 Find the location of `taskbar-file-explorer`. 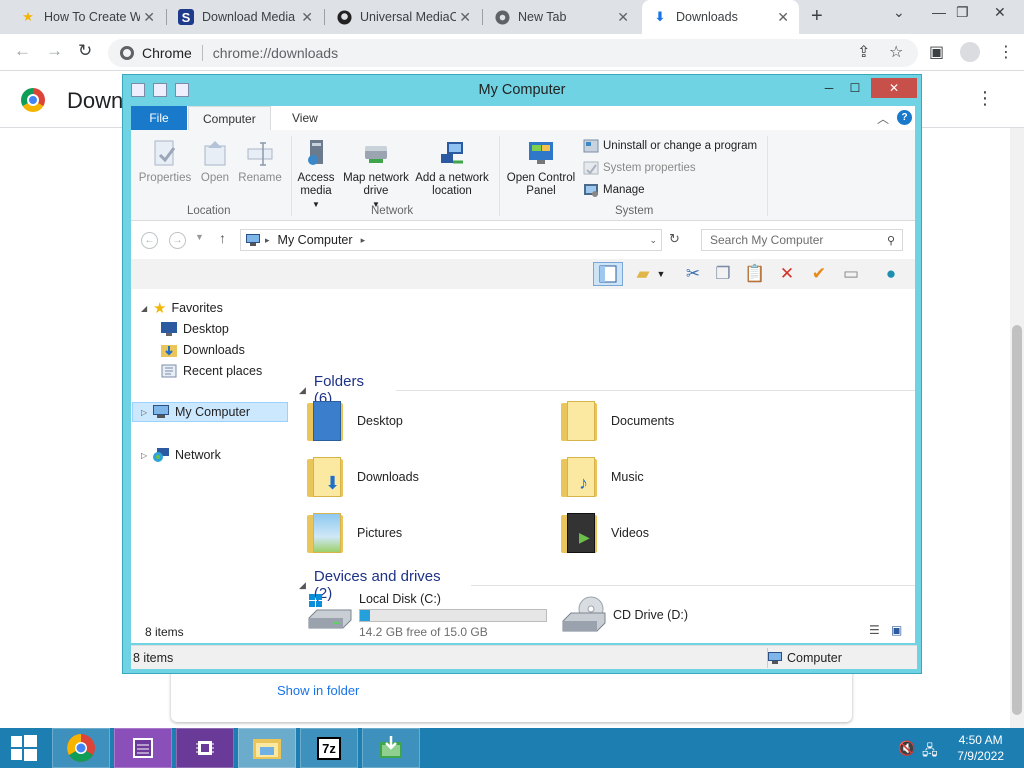

taskbar-file-explorer is located at coordinates (267, 748).